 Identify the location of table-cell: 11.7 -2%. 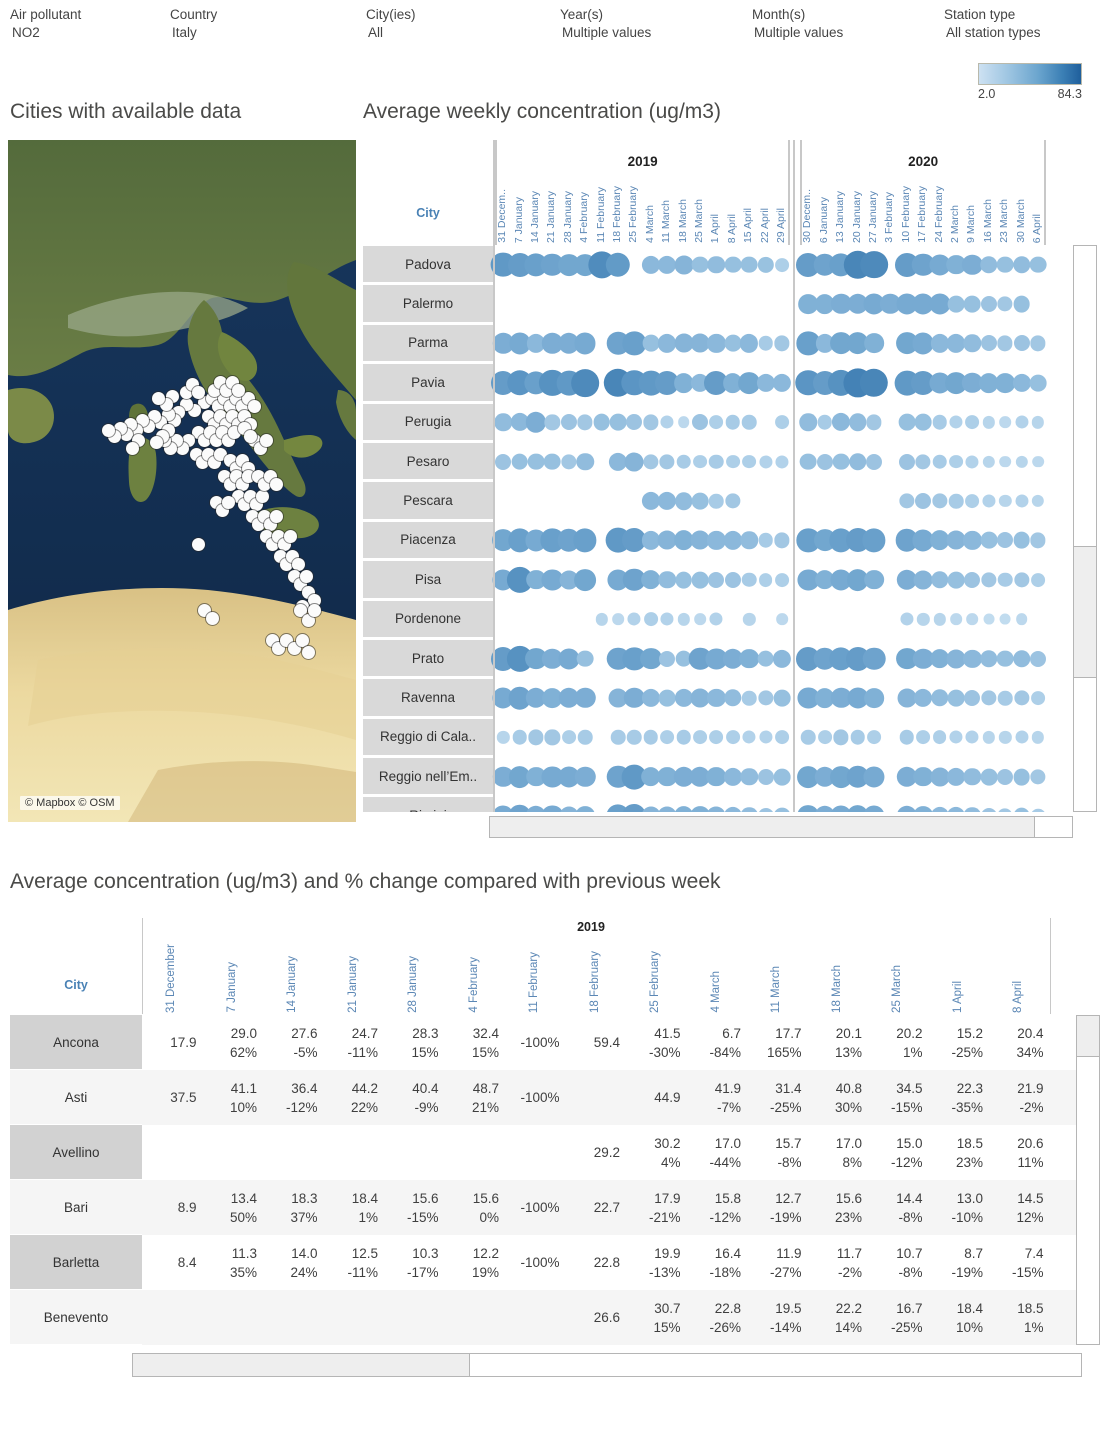
(838, 1262).